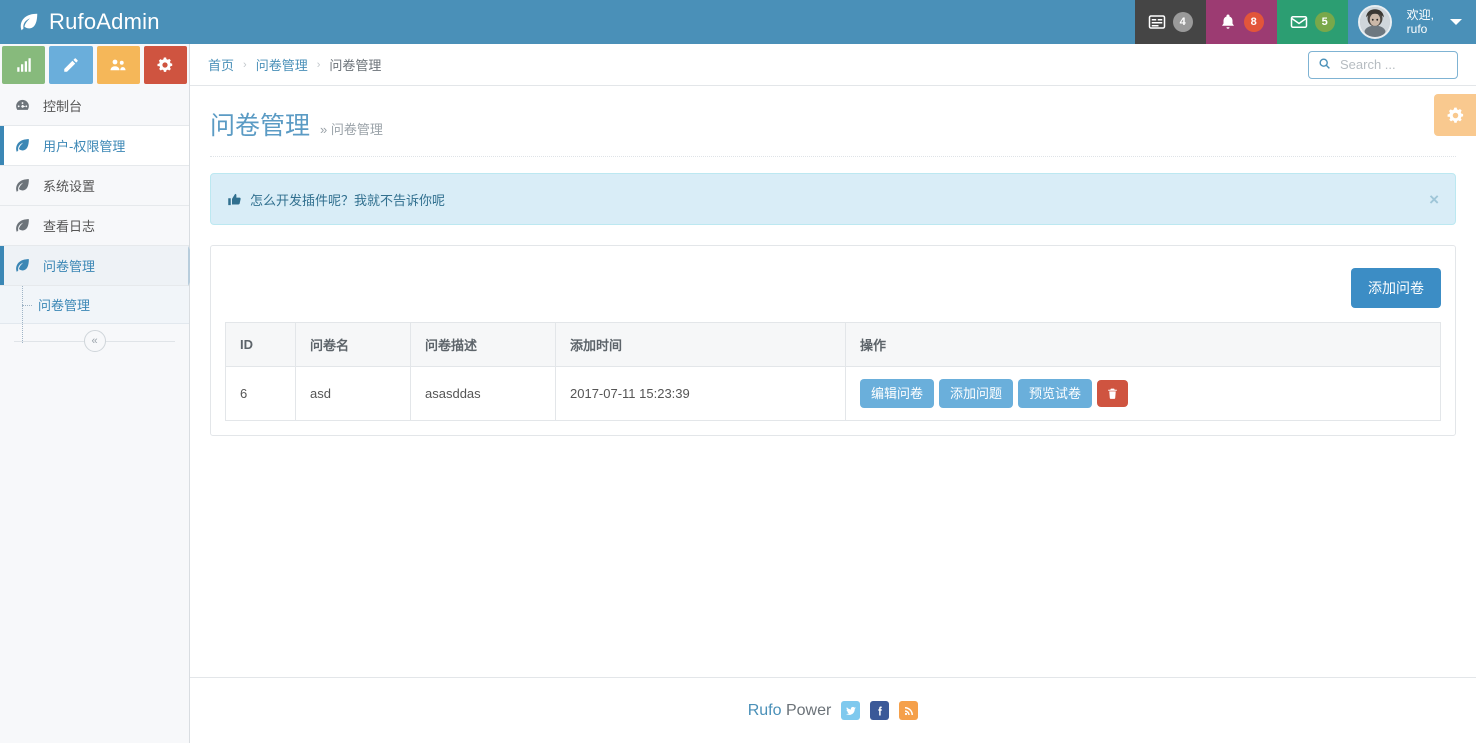 The width and height of the screenshot is (1476, 743). Describe the element at coordinates (1143, 344) in the screenshot. I see `column-header-actions: 操作` at that location.